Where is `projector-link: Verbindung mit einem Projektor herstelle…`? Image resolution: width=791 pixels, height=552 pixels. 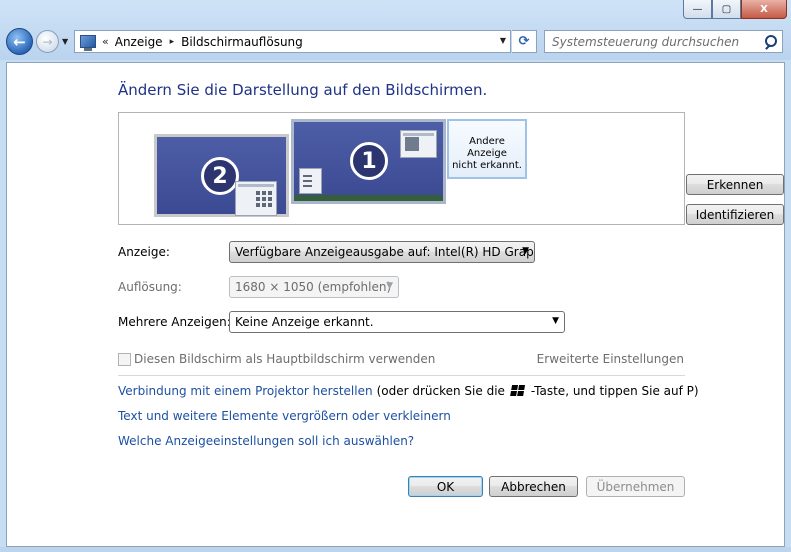 projector-link: Verbindung mit einem Projektor herstelle… is located at coordinates (245, 391).